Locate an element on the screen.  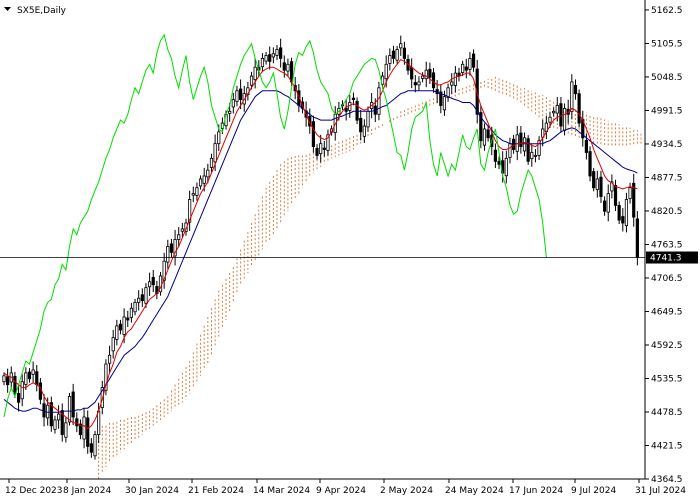
y-tick-label: 4421.5 is located at coordinates (667, 446).